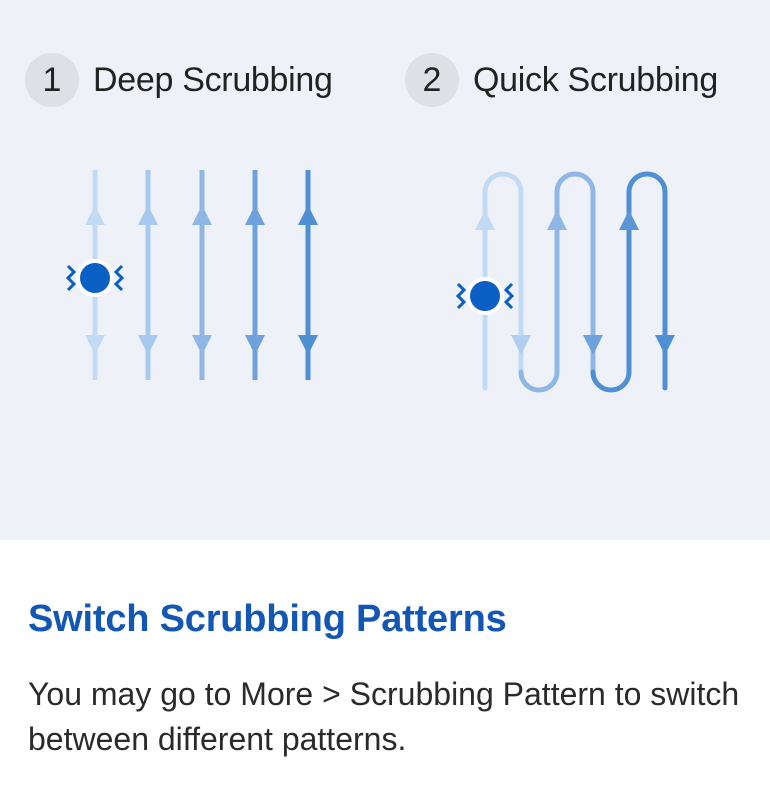 The width and height of the screenshot is (770, 800). Describe the element at coordinates (191, 275) in the screenshot. I see `deep-scrubbing-diagram` at that location.